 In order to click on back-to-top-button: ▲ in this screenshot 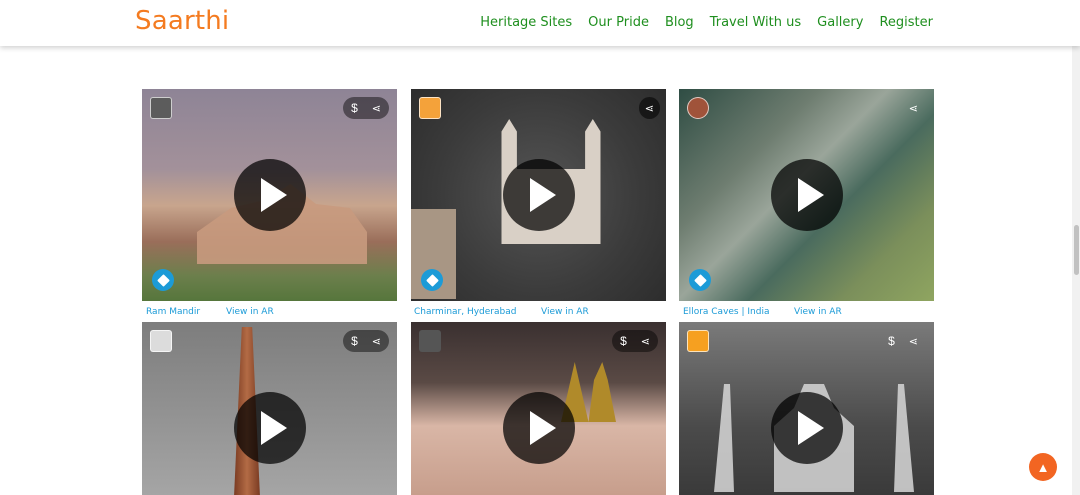, I will do `click(1043, 467)`.